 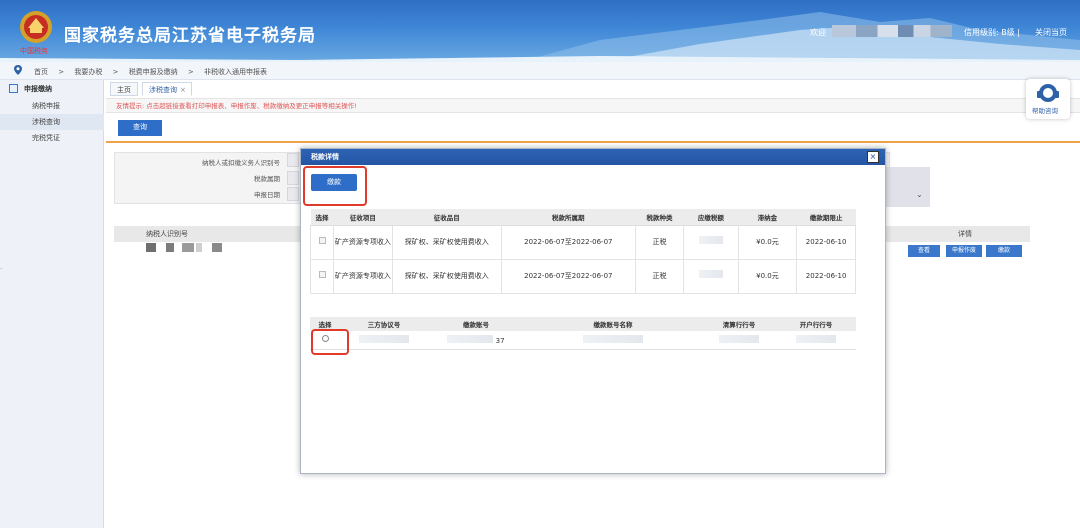 What do you see at coordinates (924, 251) in the screenshot?
I see `view-button: 查看` at bounding box center [924, 251].